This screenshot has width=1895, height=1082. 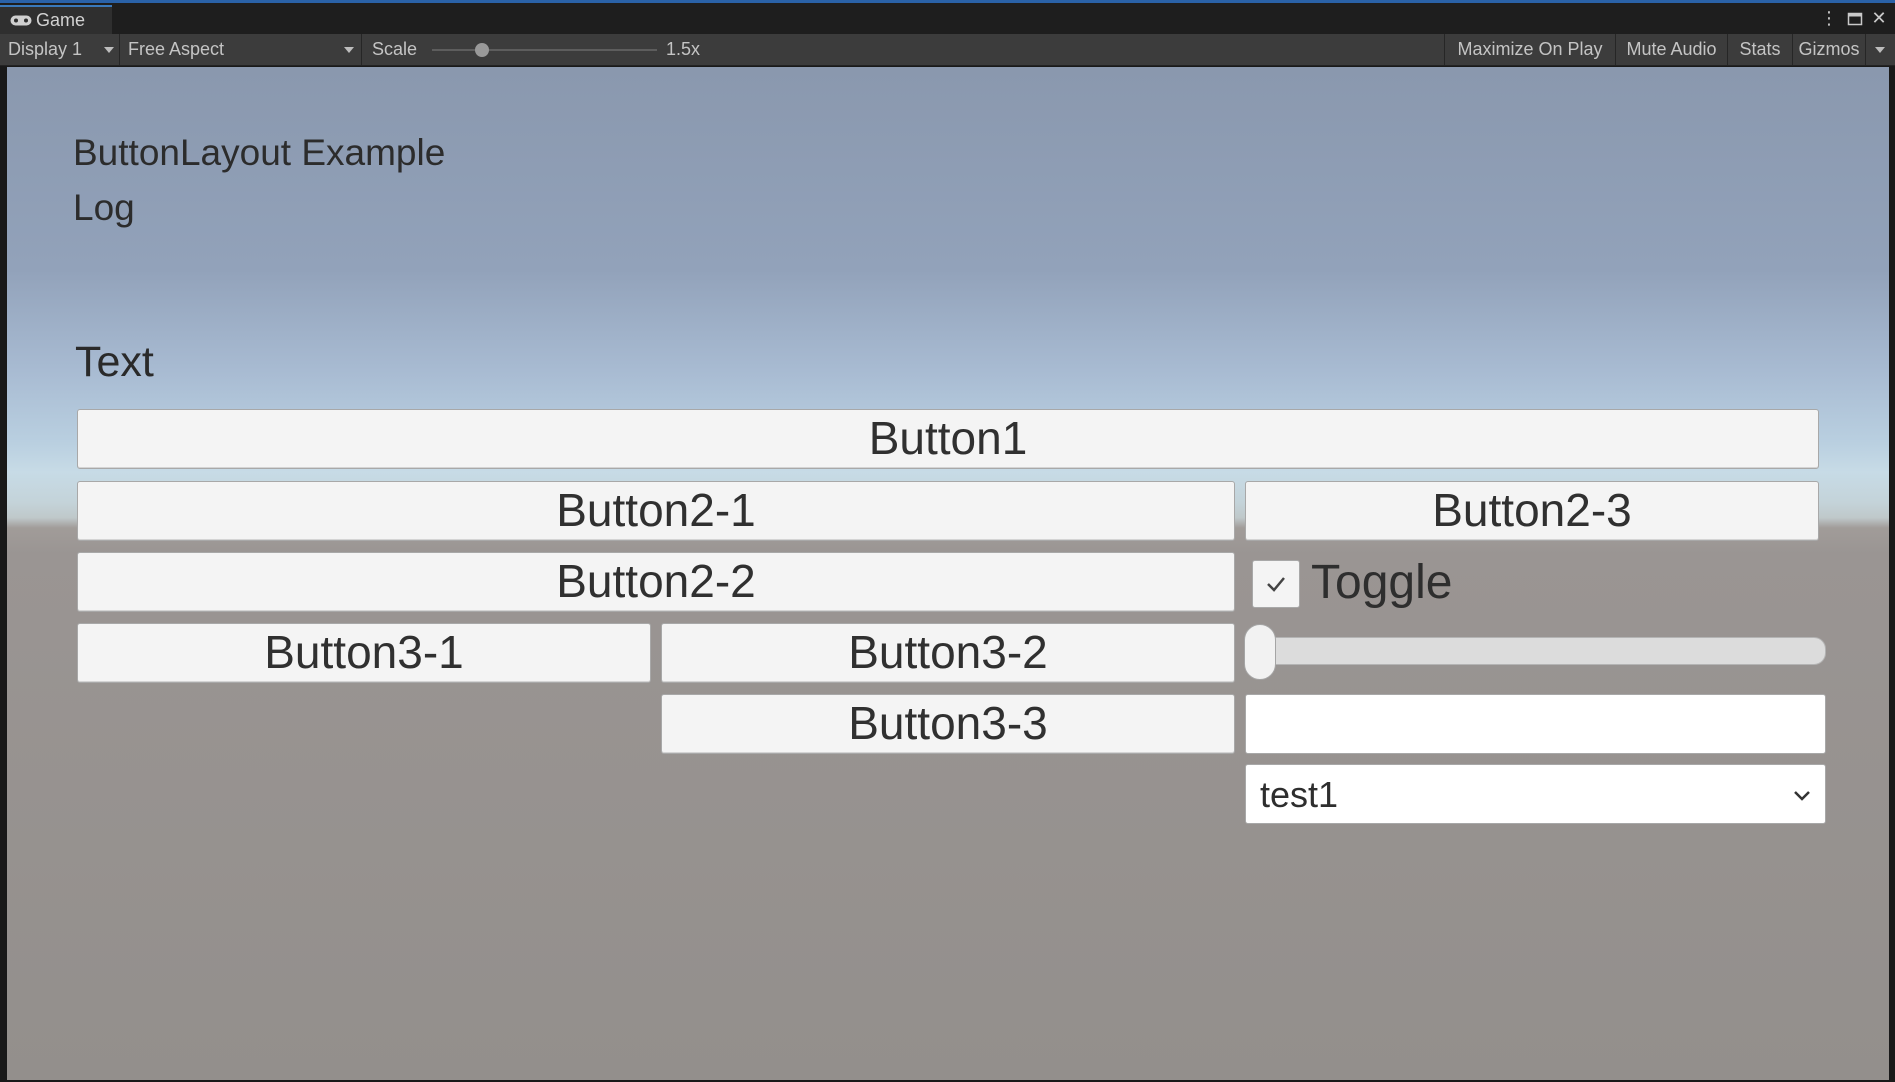 What do you see at coordinates (1539, 651) in the screenshot?
I see `slider-track` at bounding box center [1539, 651].